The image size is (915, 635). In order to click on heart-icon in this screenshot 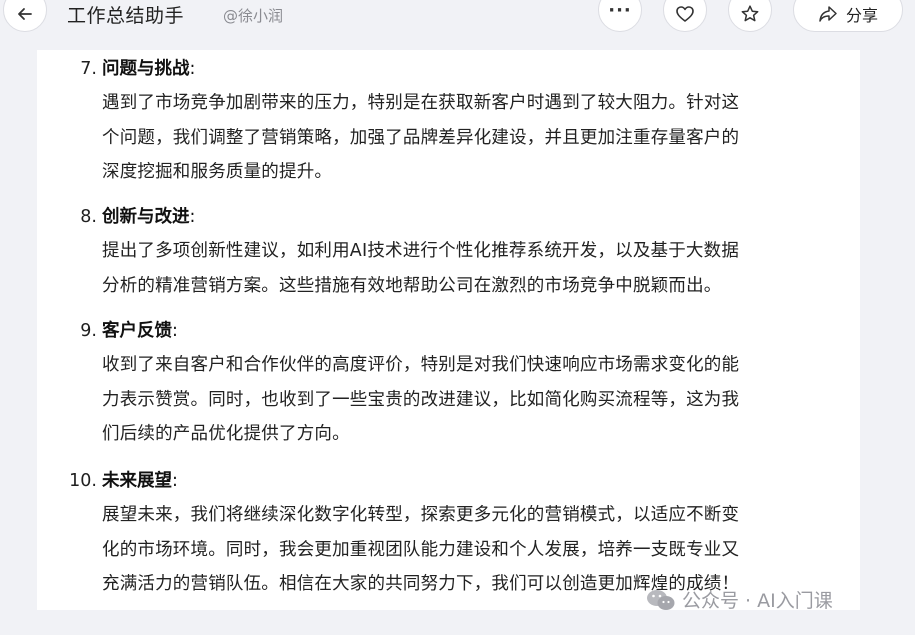, I will do `click(685, 14)`.